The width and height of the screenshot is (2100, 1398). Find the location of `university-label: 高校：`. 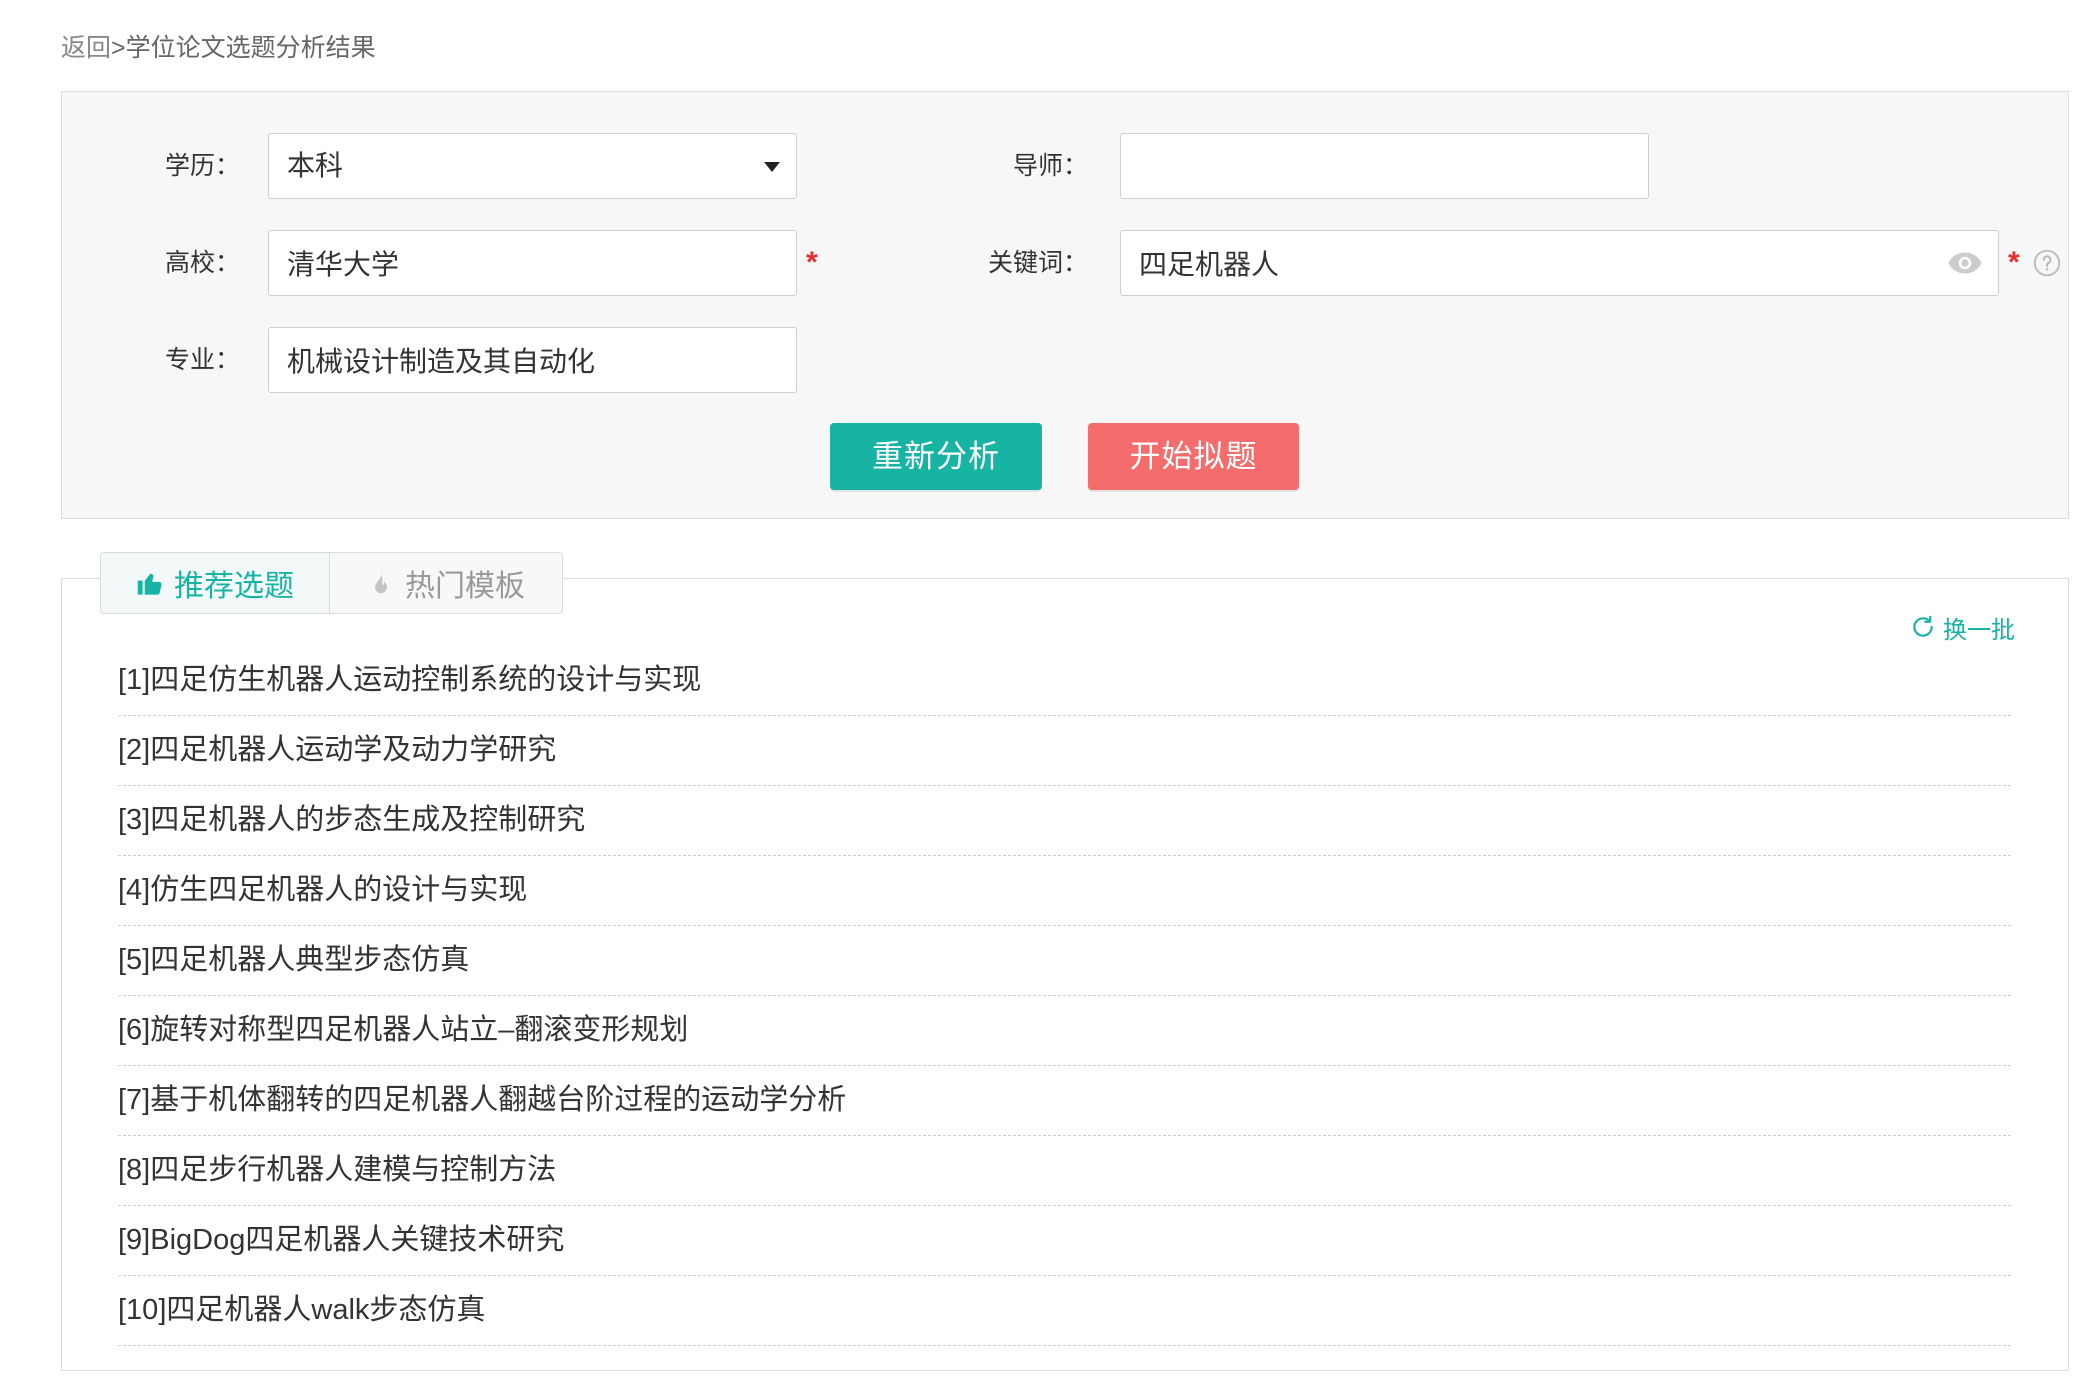

university-label: 高校： is located at coordinates (202, 263).